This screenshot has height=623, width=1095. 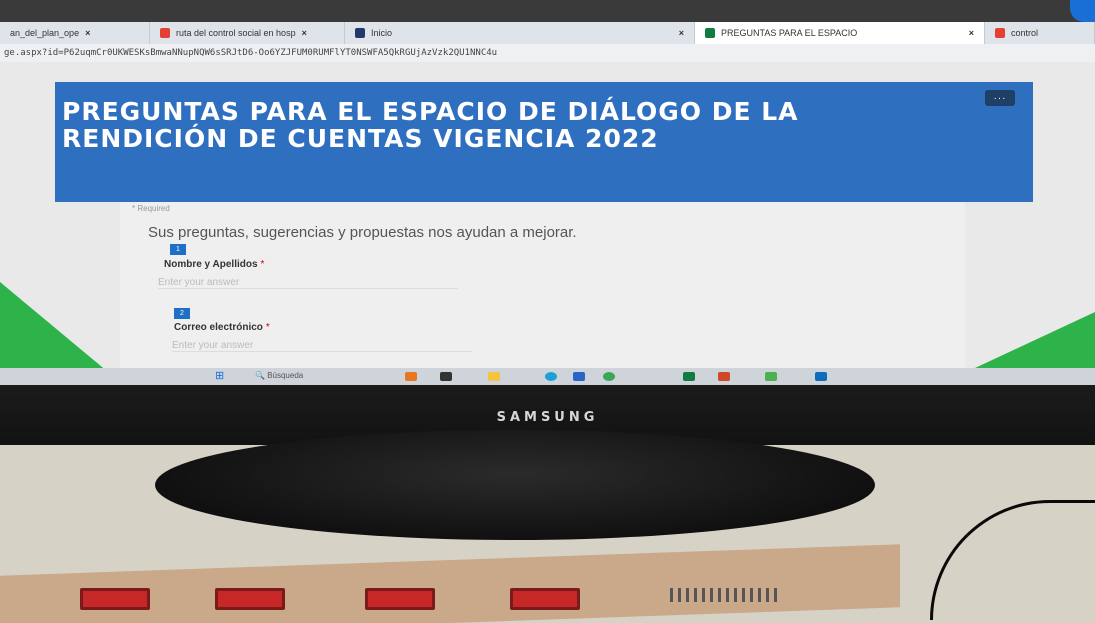 What do you see at coordinates (308, 283) in the screenshot?
I see `name-answer-input: Enter your answer` at bounding box center [308, 283].